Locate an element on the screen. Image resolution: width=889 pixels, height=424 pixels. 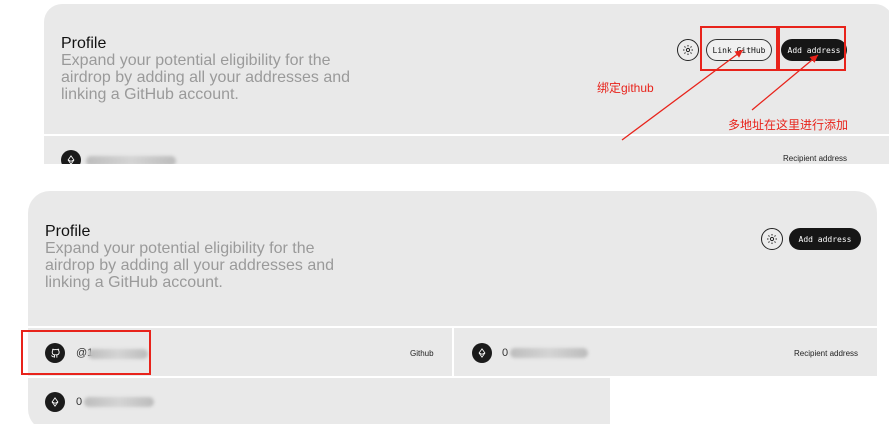
github-tag: Github is located at coordinates (422, 353).